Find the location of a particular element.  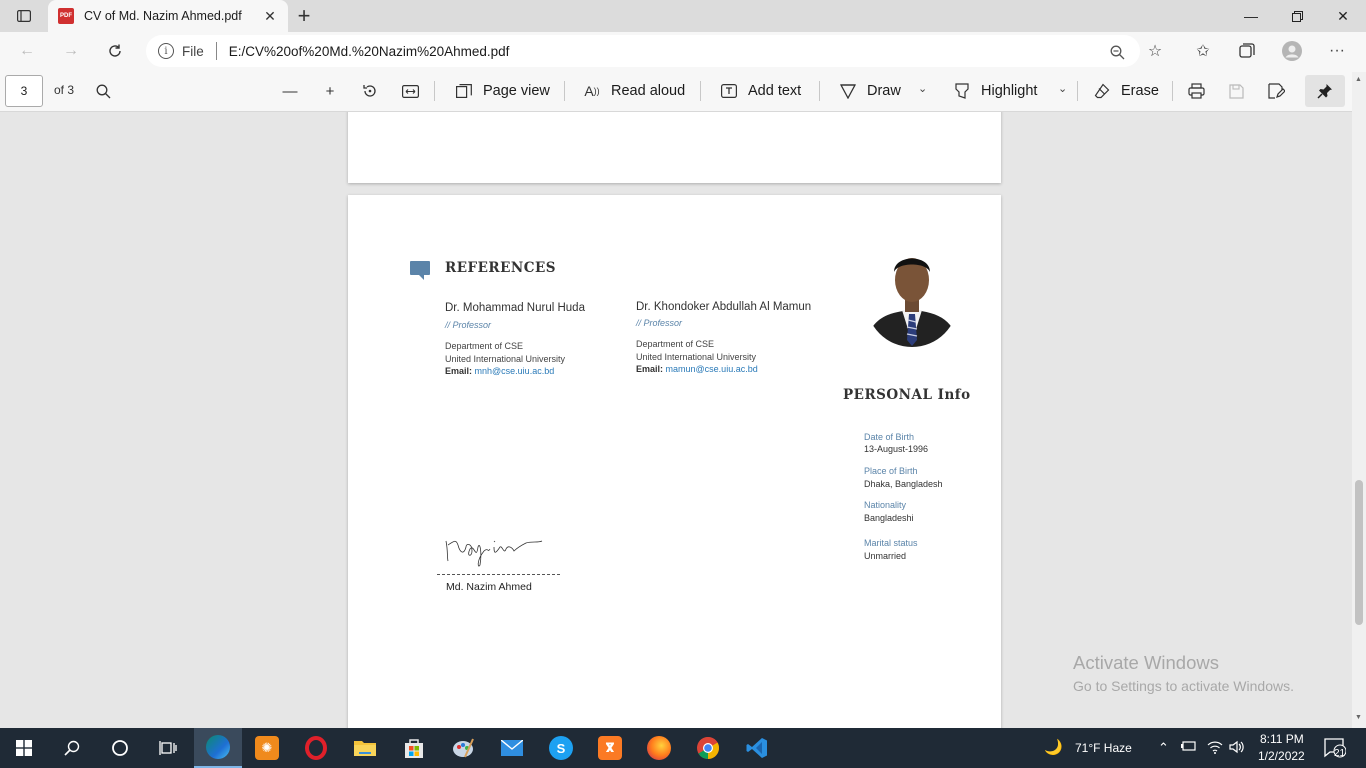

weather-icon: 🌙 is located at coordinates (1053, 747).